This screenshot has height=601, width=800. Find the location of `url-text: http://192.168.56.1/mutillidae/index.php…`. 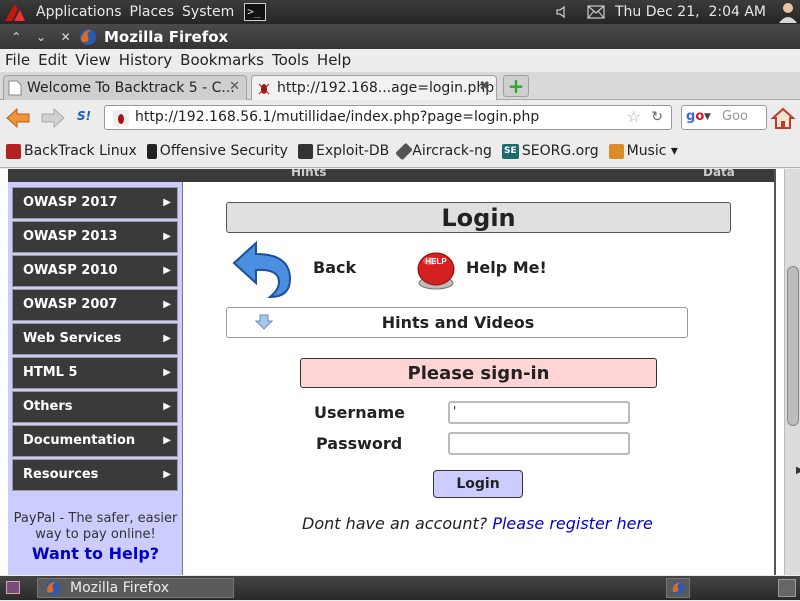

url-text: http://192.168.56.1/mutillidae/index.php… is located at coordinates (337, 117).